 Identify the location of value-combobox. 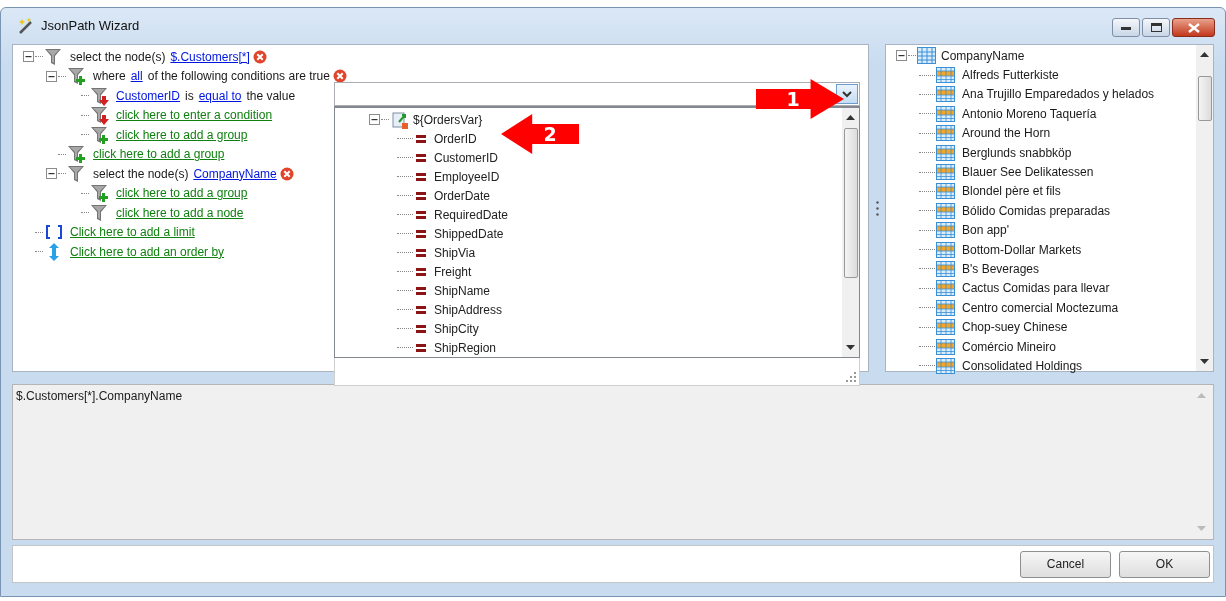
(597, 94).